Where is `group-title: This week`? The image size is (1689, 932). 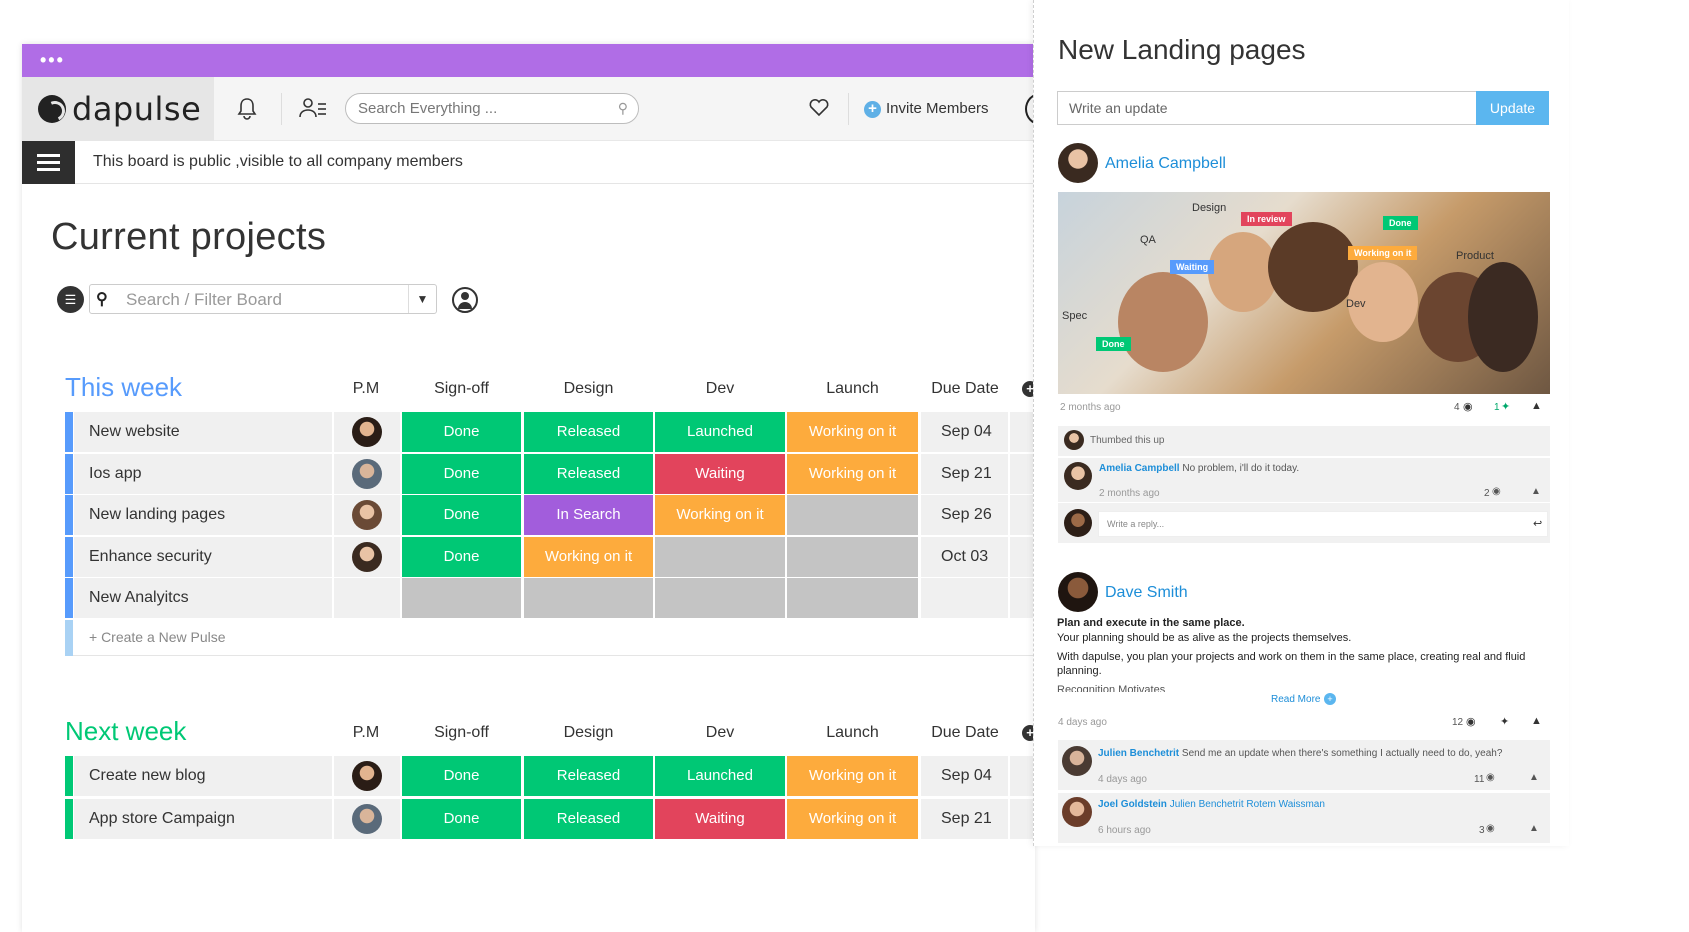
group-title: This week is located at coordinates (123, 387).